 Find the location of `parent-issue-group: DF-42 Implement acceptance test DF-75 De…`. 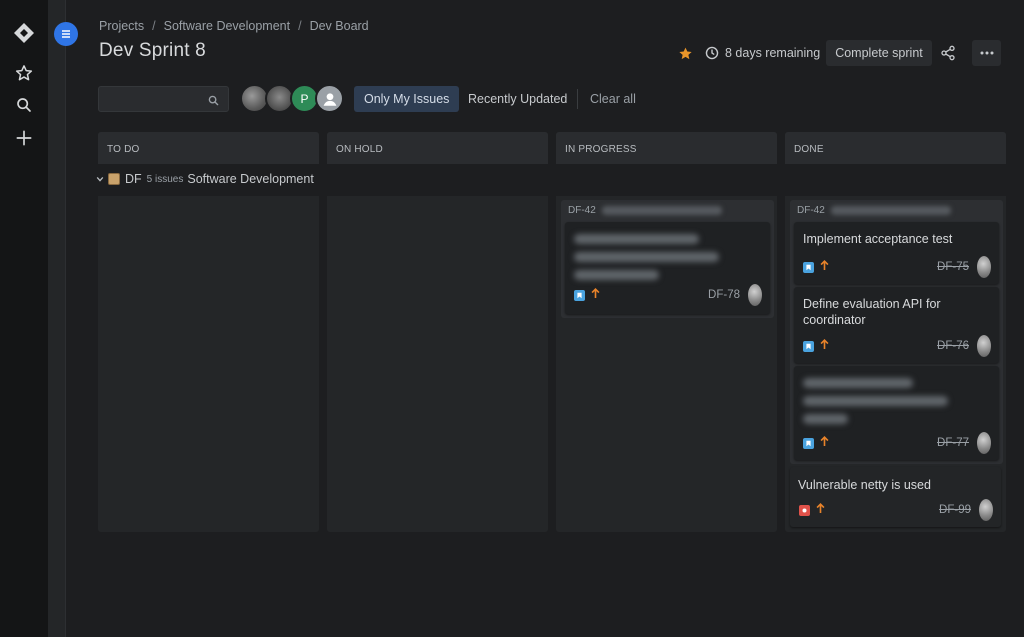

parent-issue-group: DF-42 Implement acceptance test DF-75 De… is located at coordinates (896, 332).